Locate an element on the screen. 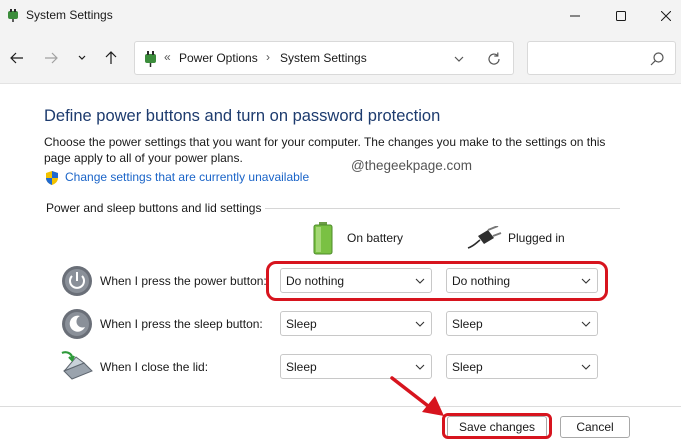  power-button-icon is located at coordinates (77, 281).